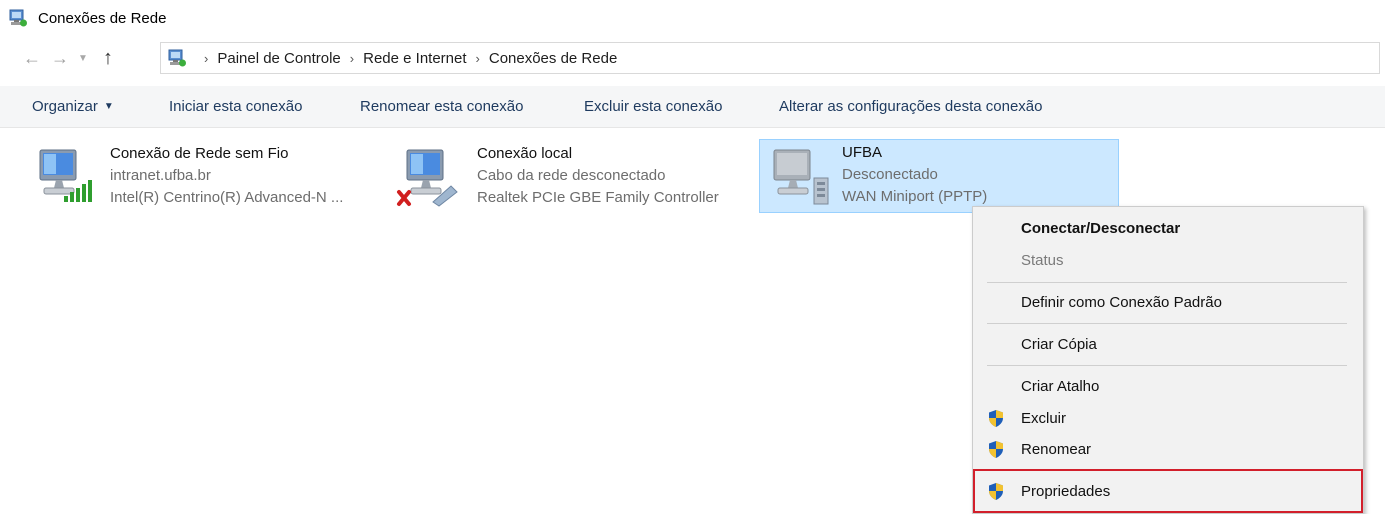 This screenshot has width=1385, height=514. I want to click on menu-item-connect-disconnect: Conectar/Desconectar, so click(1168, 228).